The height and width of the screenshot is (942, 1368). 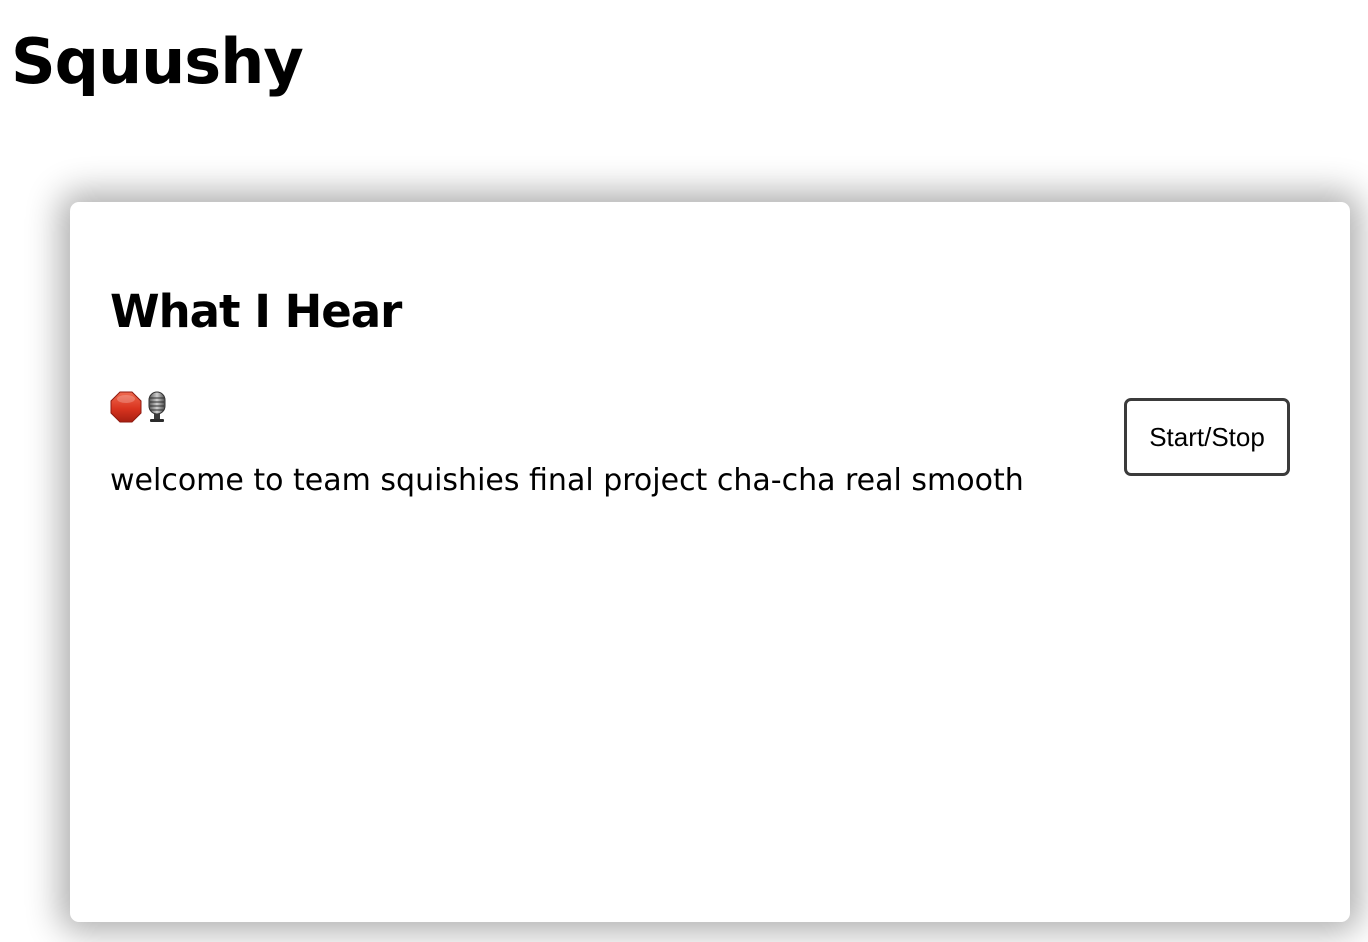 What do you see at coordinates (160, 407) in the screenshot?
I see `microphone-icon` at bounding box center [160, 407].